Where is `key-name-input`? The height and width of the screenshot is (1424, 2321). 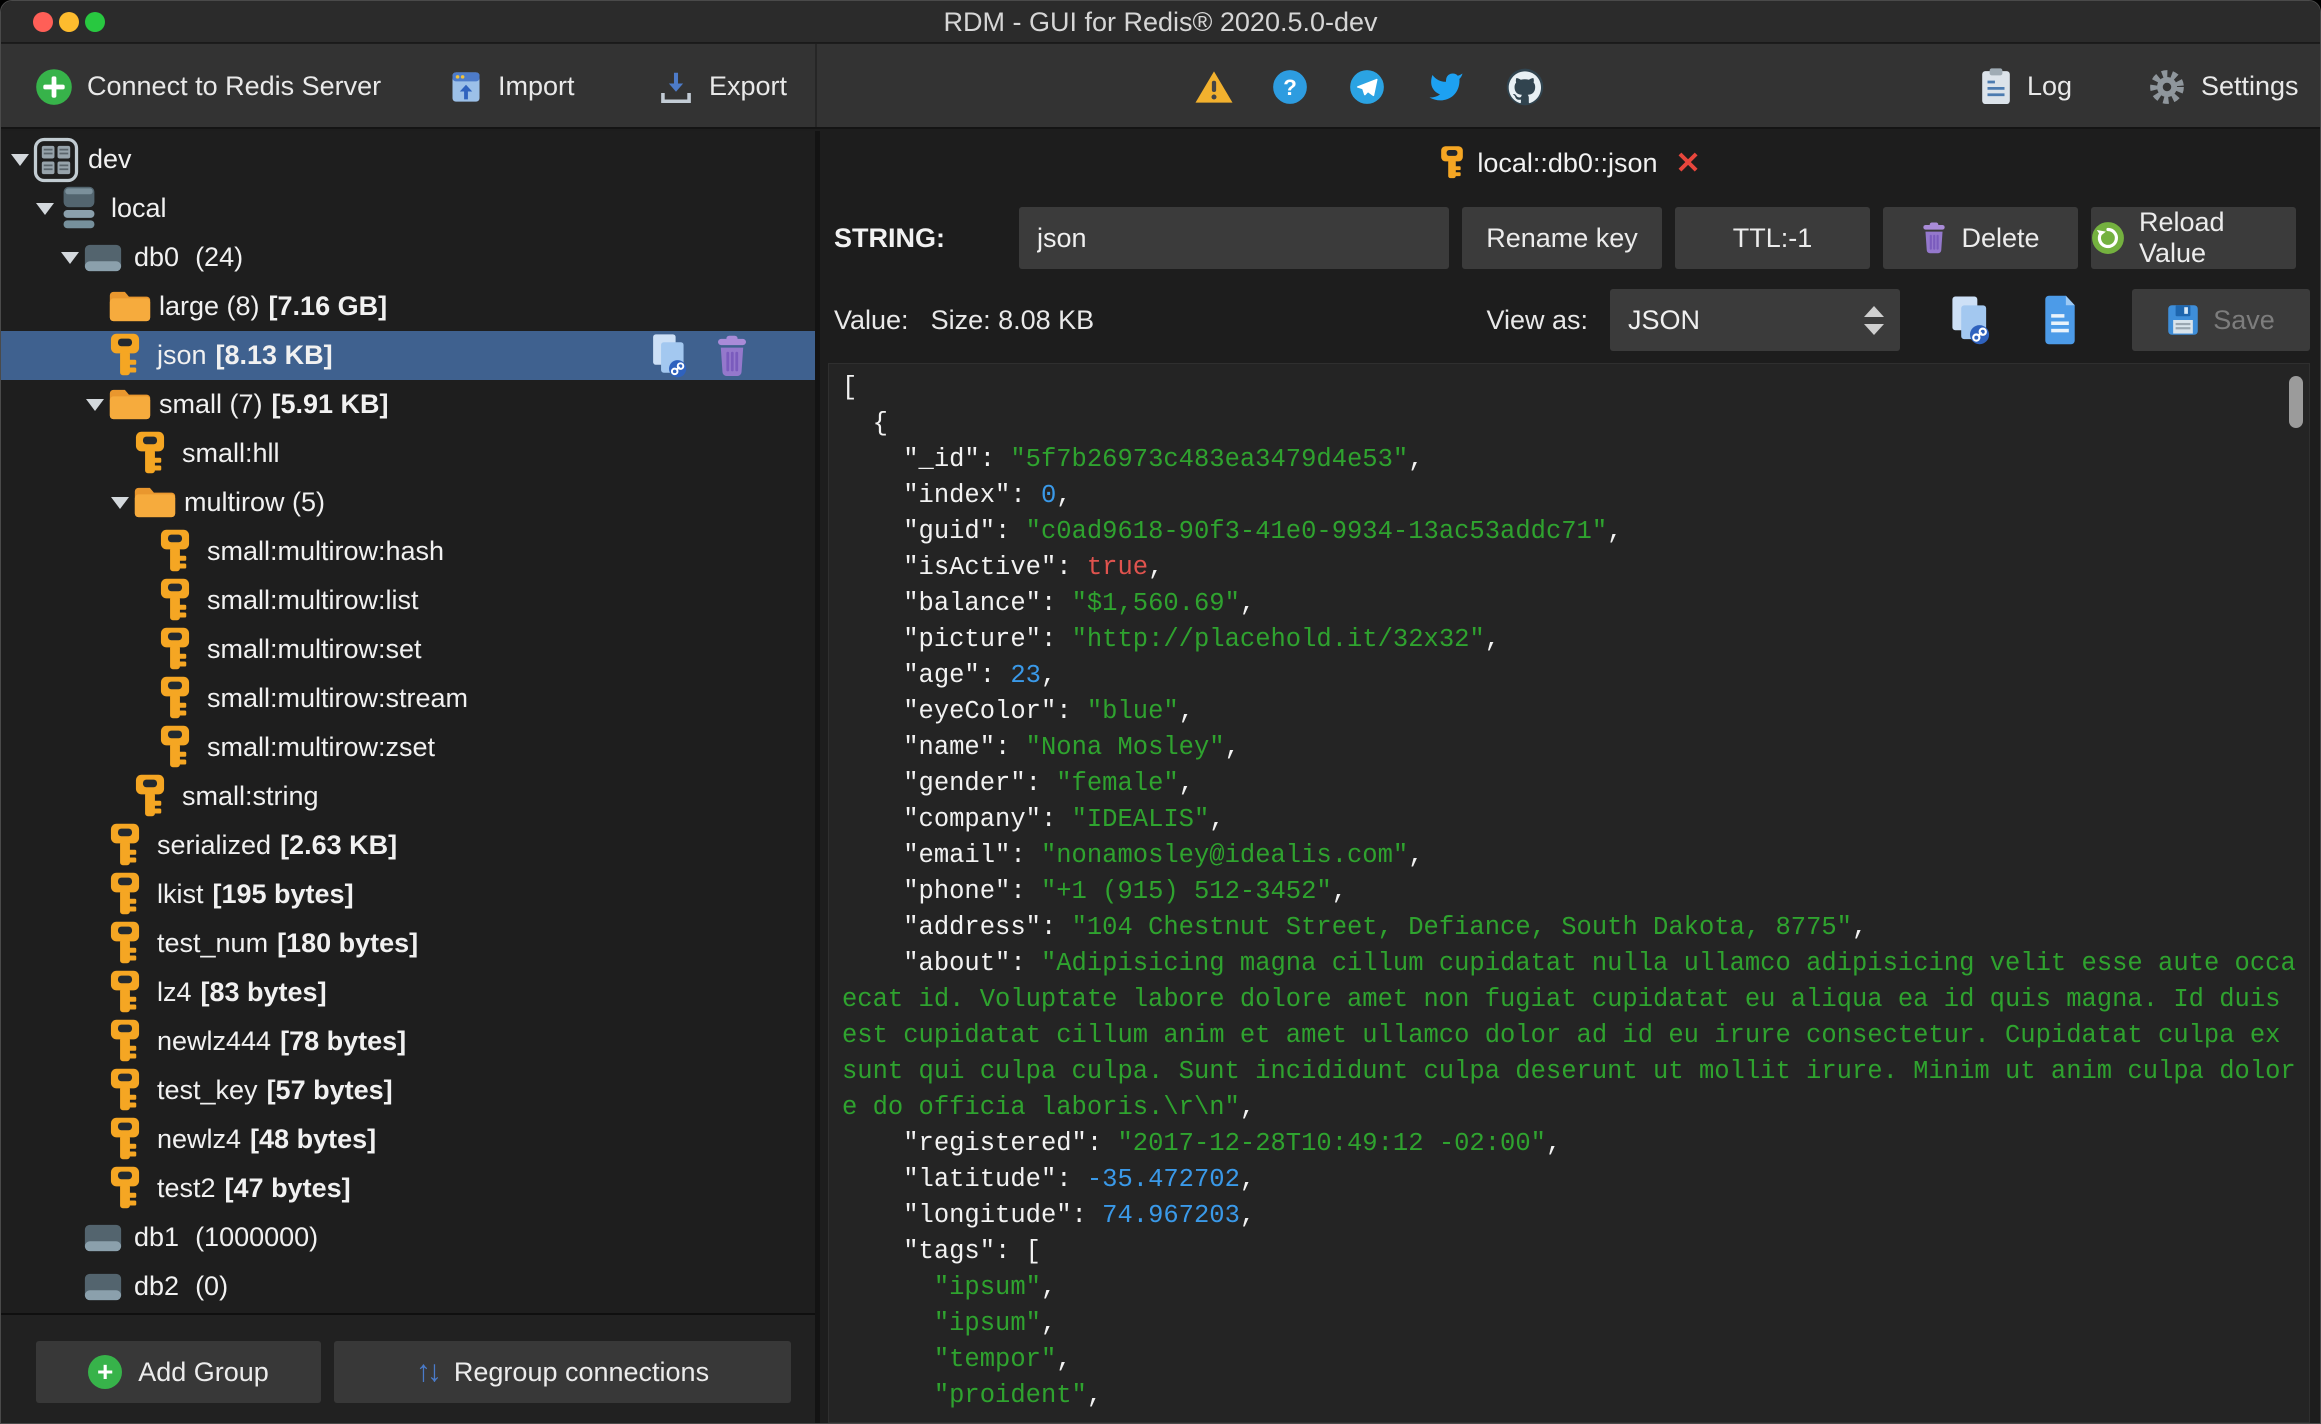 key-name-input is located at coordinates (1234, 238).